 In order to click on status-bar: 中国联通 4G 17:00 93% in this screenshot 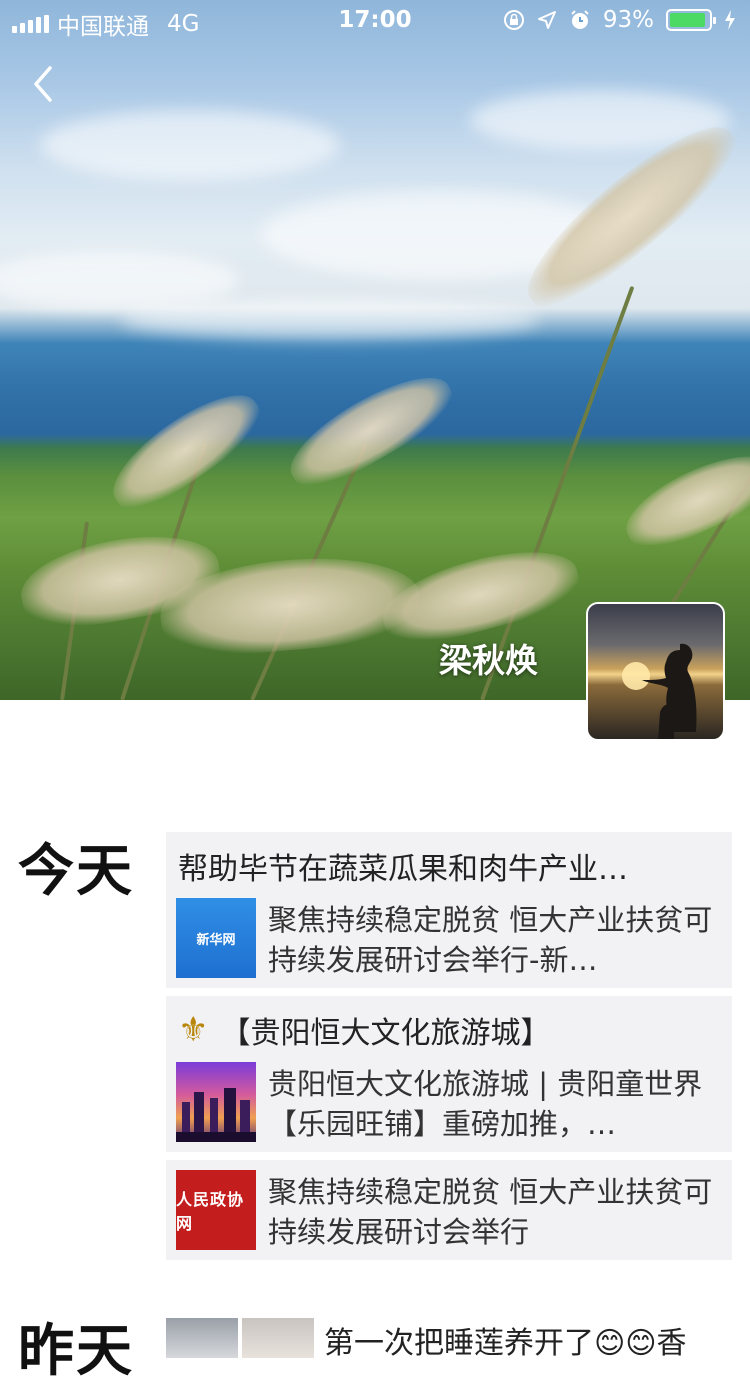, I will do `click(375, 20)`.